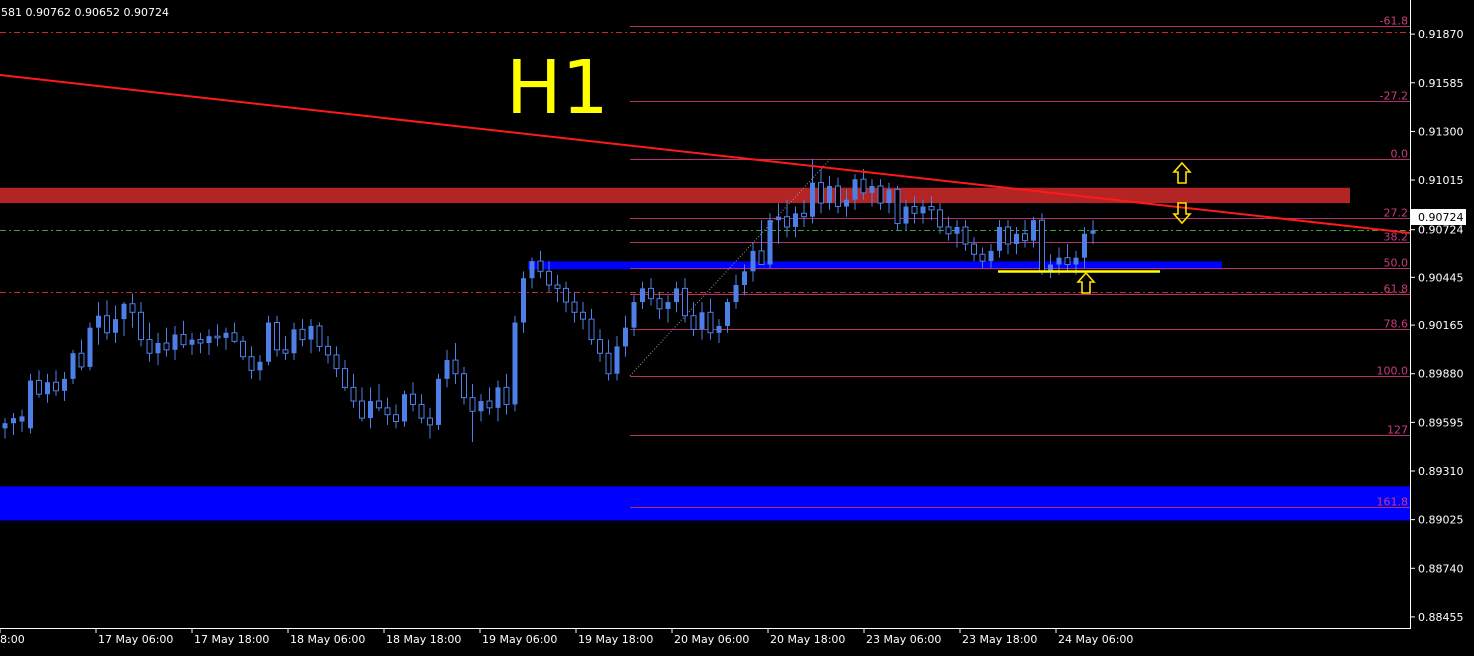 The width and height of the screenshot is (1474, 656). I want to click on fib-level-label: 100.0, so click(1393, 371).